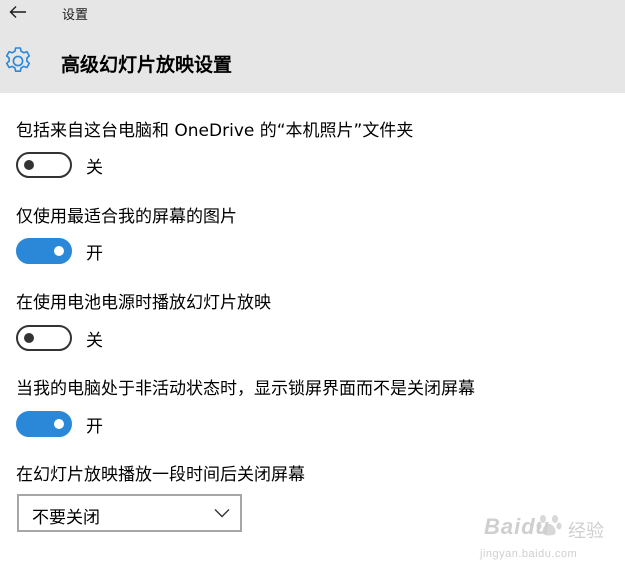 This screenshot has height=578, width=625. What do you see at coordinates (147, 65) in the screenshot?
I see `page-title: 高级幻灯片放映设置` at bounding box center [147, 65].